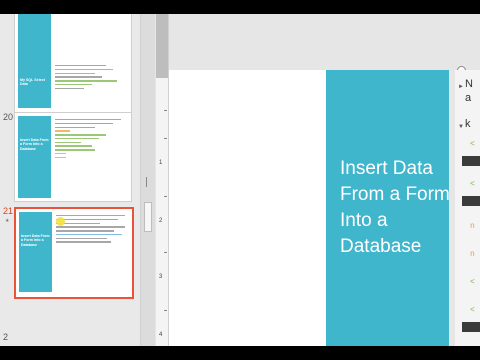  Describe the element at coordinates (161, 277) in the screenshot. I see `ruler-mark: 3` at that location.